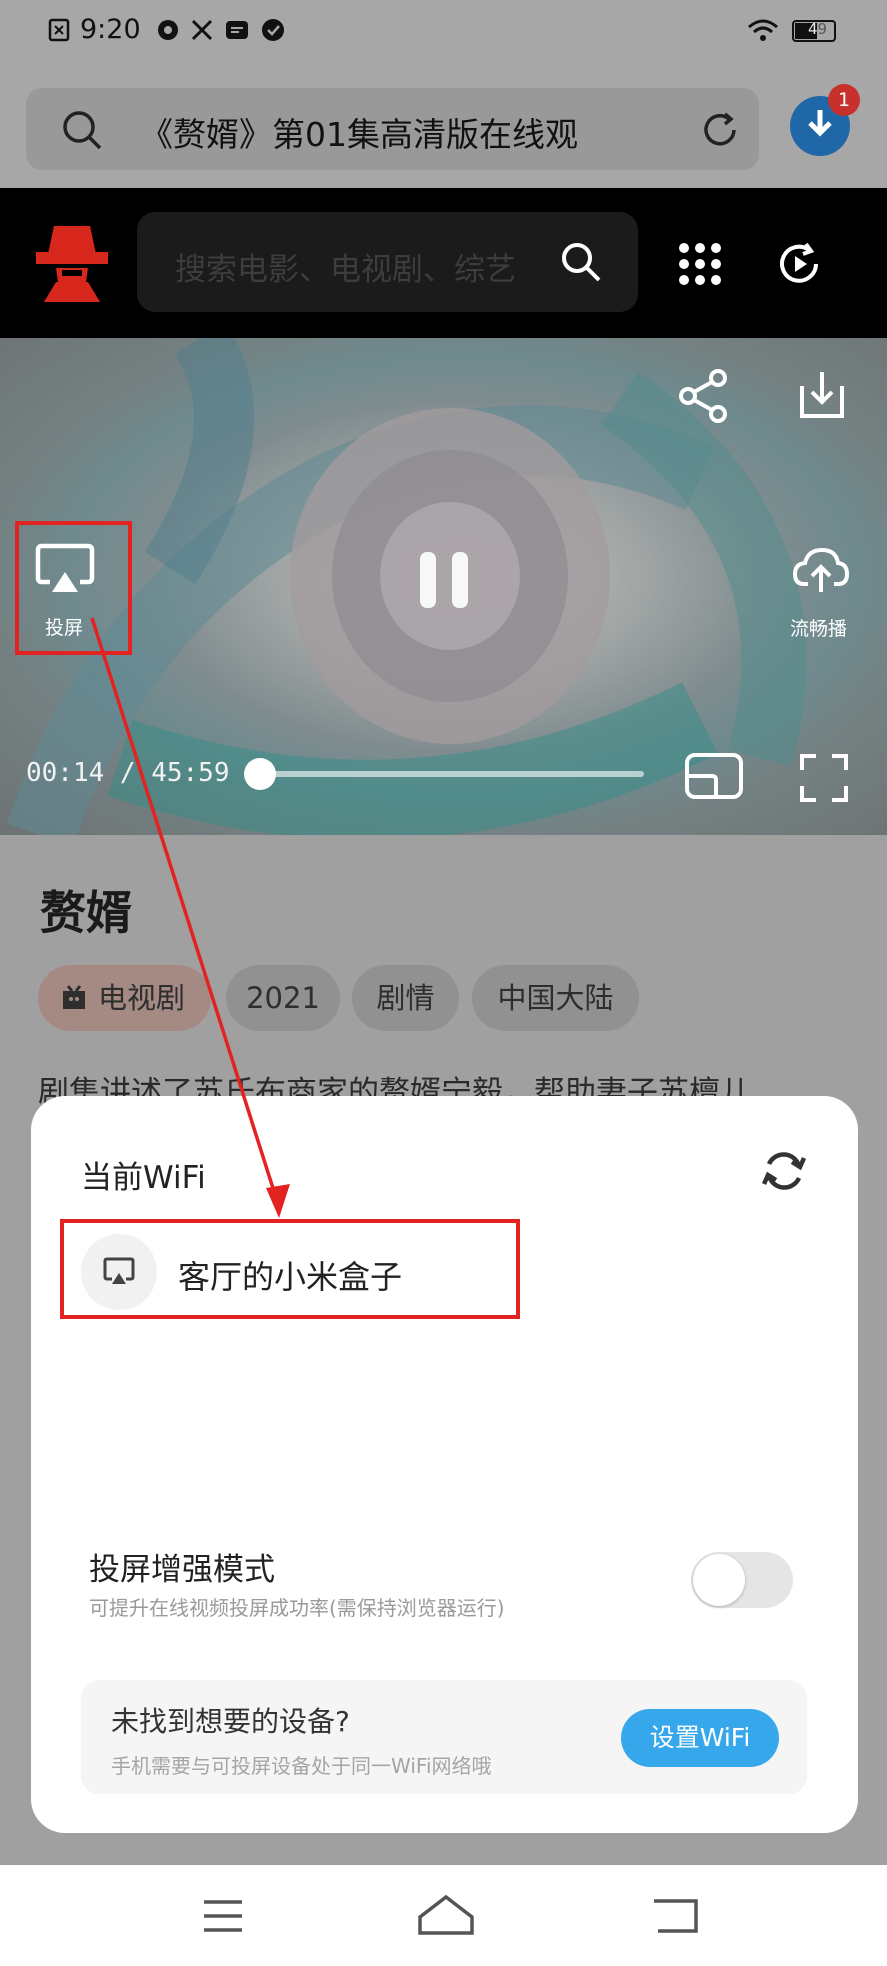 Image resolution: width=887 pixels, height=1966 pixels. I want to click on download-icon, so click(820, 123).